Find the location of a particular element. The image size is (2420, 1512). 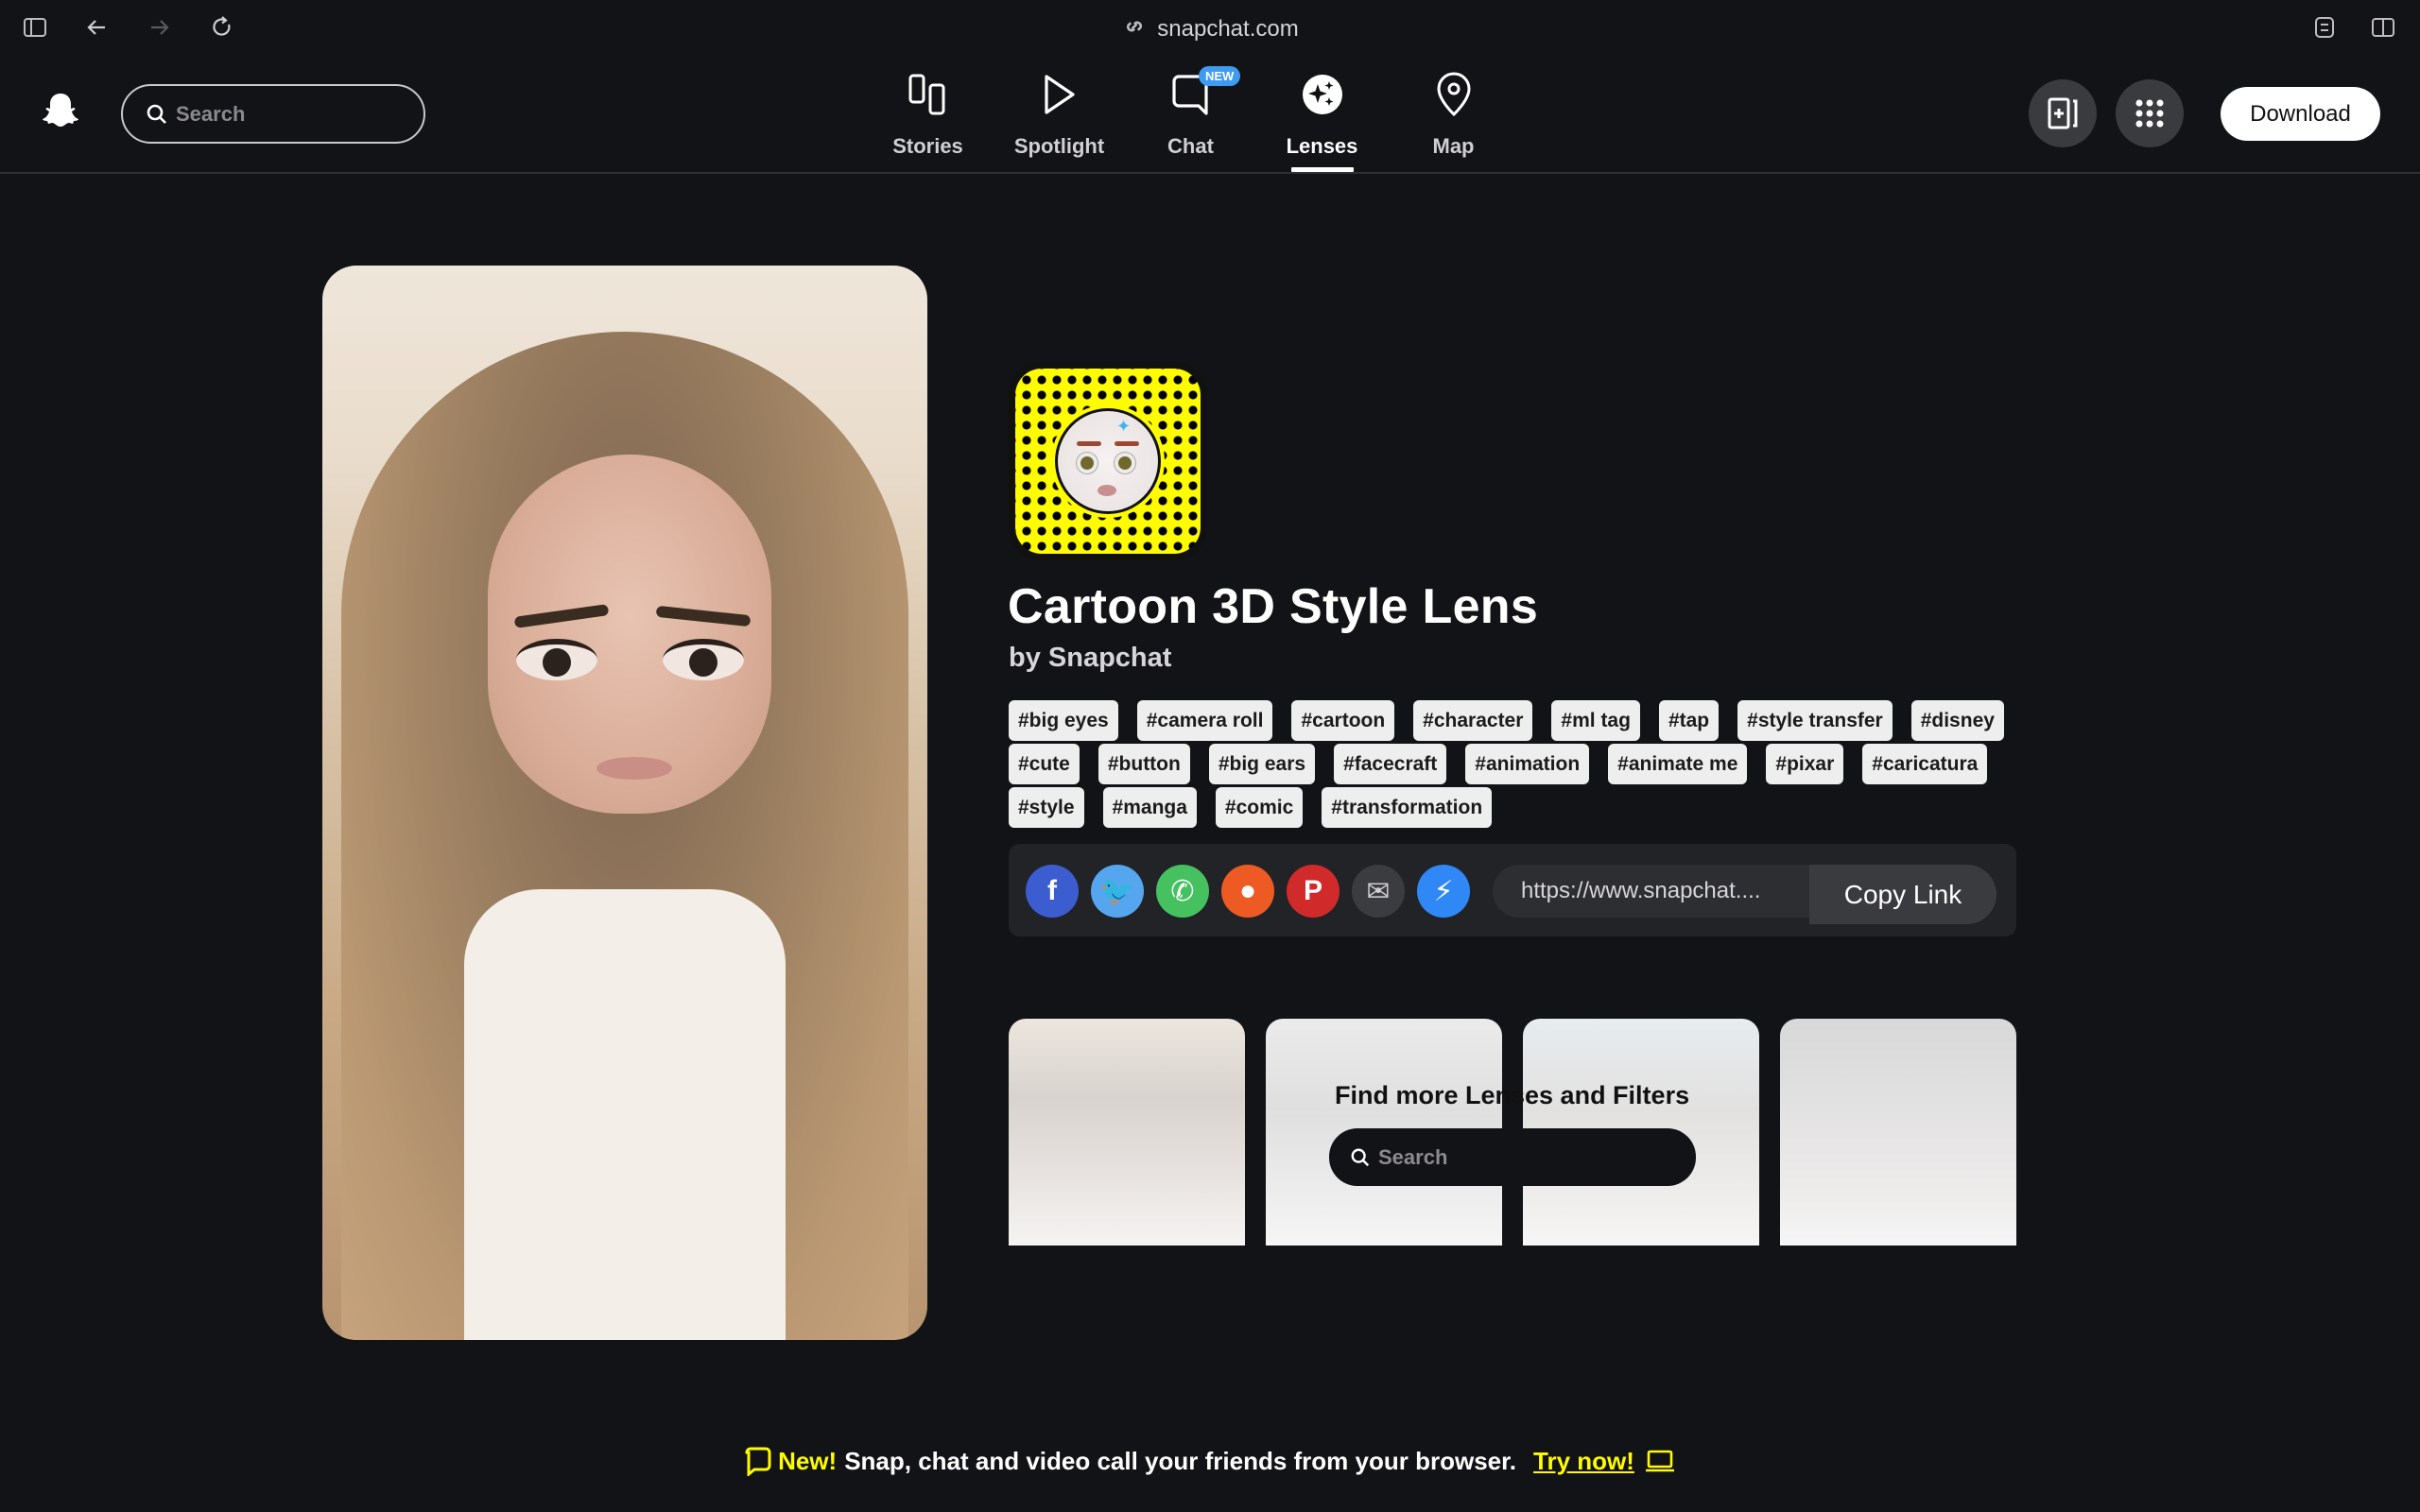

preview-sweater is located at coordinates (625, 1114).